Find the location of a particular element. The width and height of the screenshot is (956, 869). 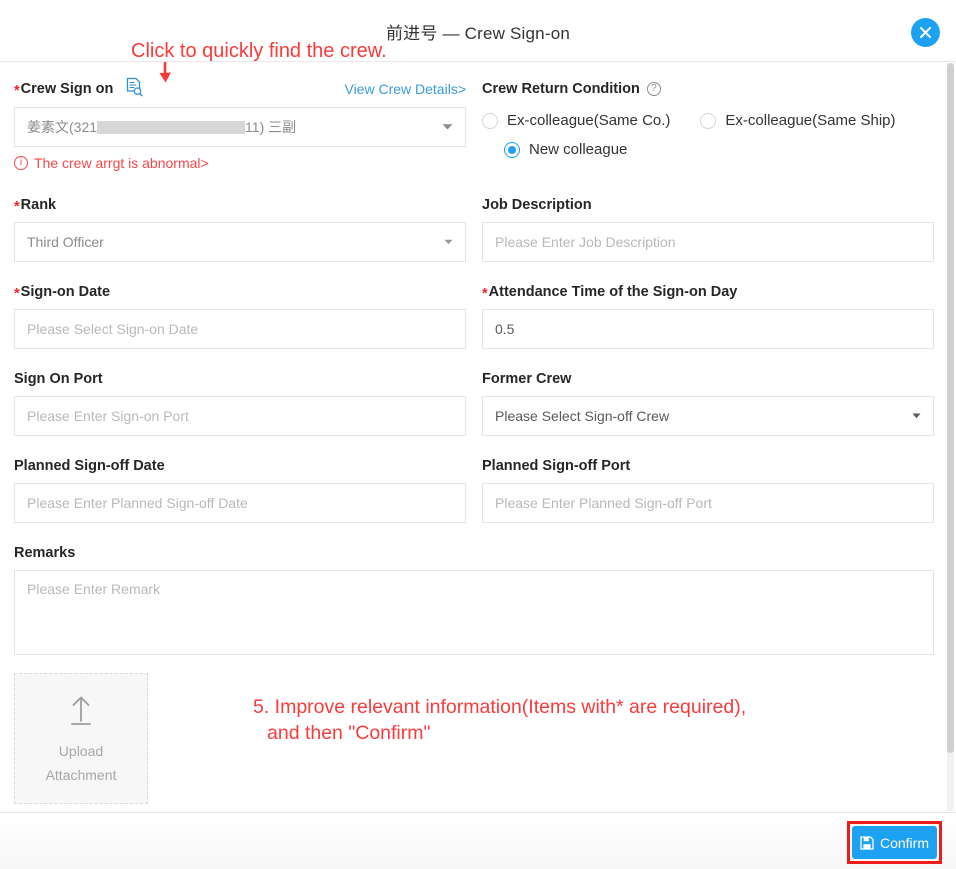

attendance-time-input: 0.5 is located at coordinates (708, 329).